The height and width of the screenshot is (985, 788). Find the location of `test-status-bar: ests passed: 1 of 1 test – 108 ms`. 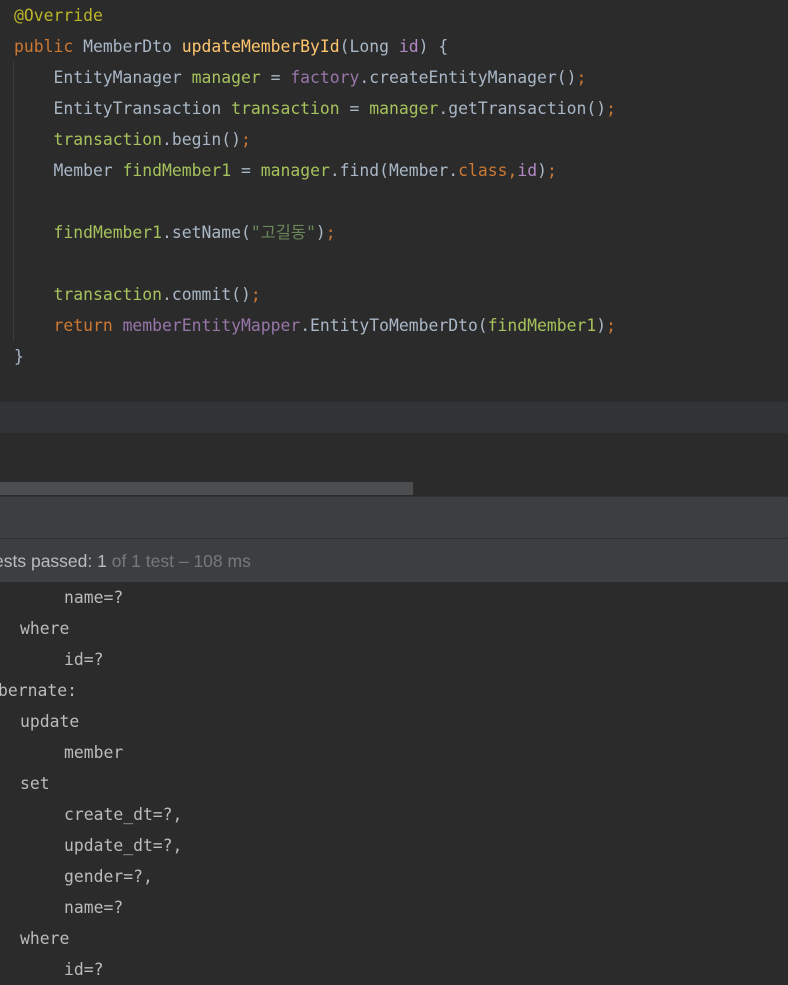

test-status-bar: ests passed: 1 of 1 test – 108 ms is located at coordinates (394, 560).